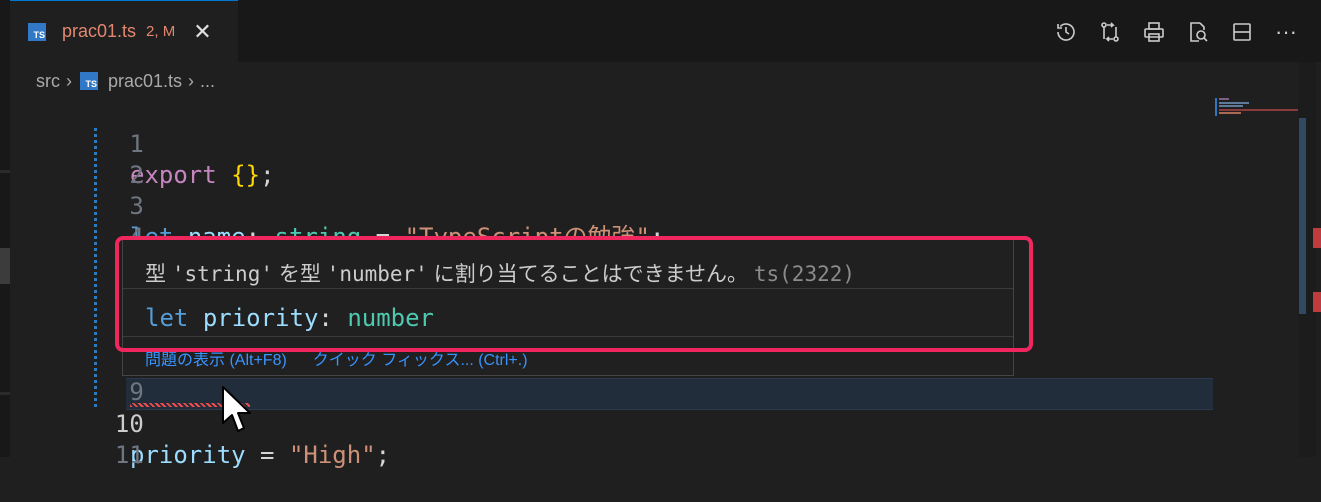 Image resolution: width=1321 pixels, height=502 pixels. What do you see at coordinates (71, 159) in the screenshot?
I see `code-line: 2` at bounding box center [71, 159].